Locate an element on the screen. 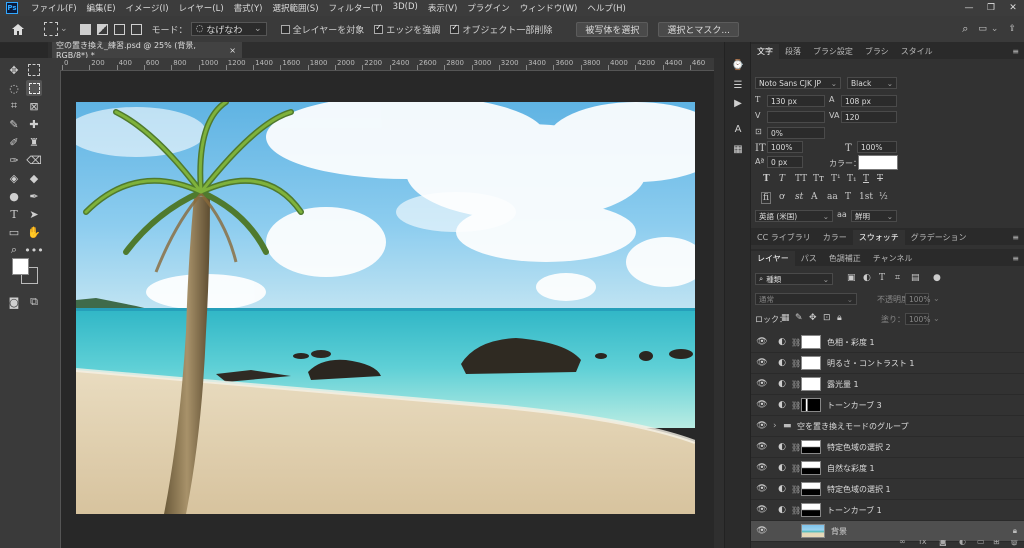  menu-item: ヘルプ(H) is located at coordinates (606, 8).